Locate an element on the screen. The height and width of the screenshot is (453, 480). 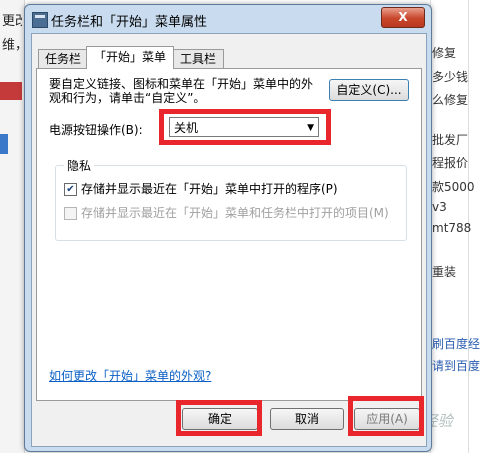
background-red-tab is located at coordinates (11, 91).